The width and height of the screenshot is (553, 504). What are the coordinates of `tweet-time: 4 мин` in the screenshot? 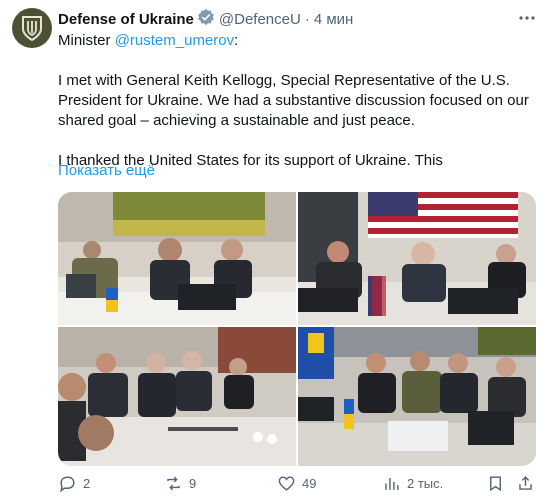 It's located at (334, 19).